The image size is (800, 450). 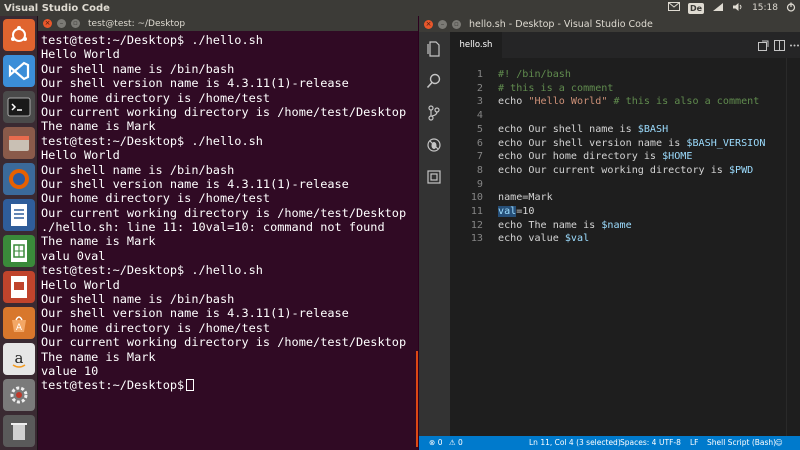 What do you see at coordinates (793, 247) in the screenshot?
I see `editor-scrollbar` at bounding box center [793, 247].